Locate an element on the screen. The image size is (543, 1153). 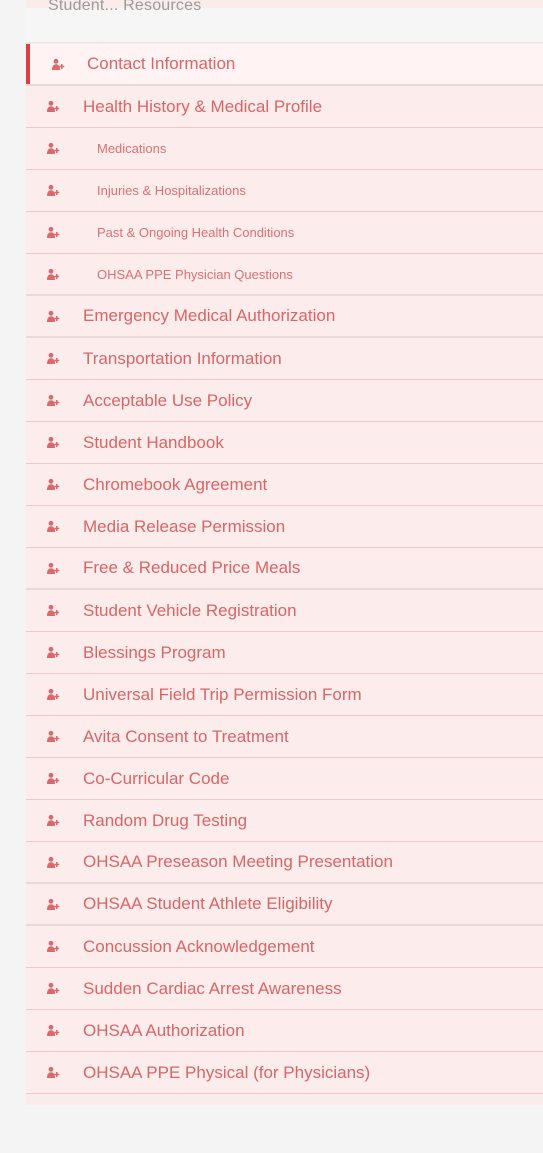
nav-item-chromebook-agreement: Chromebook Agreement is located at coordinates (284, 485).